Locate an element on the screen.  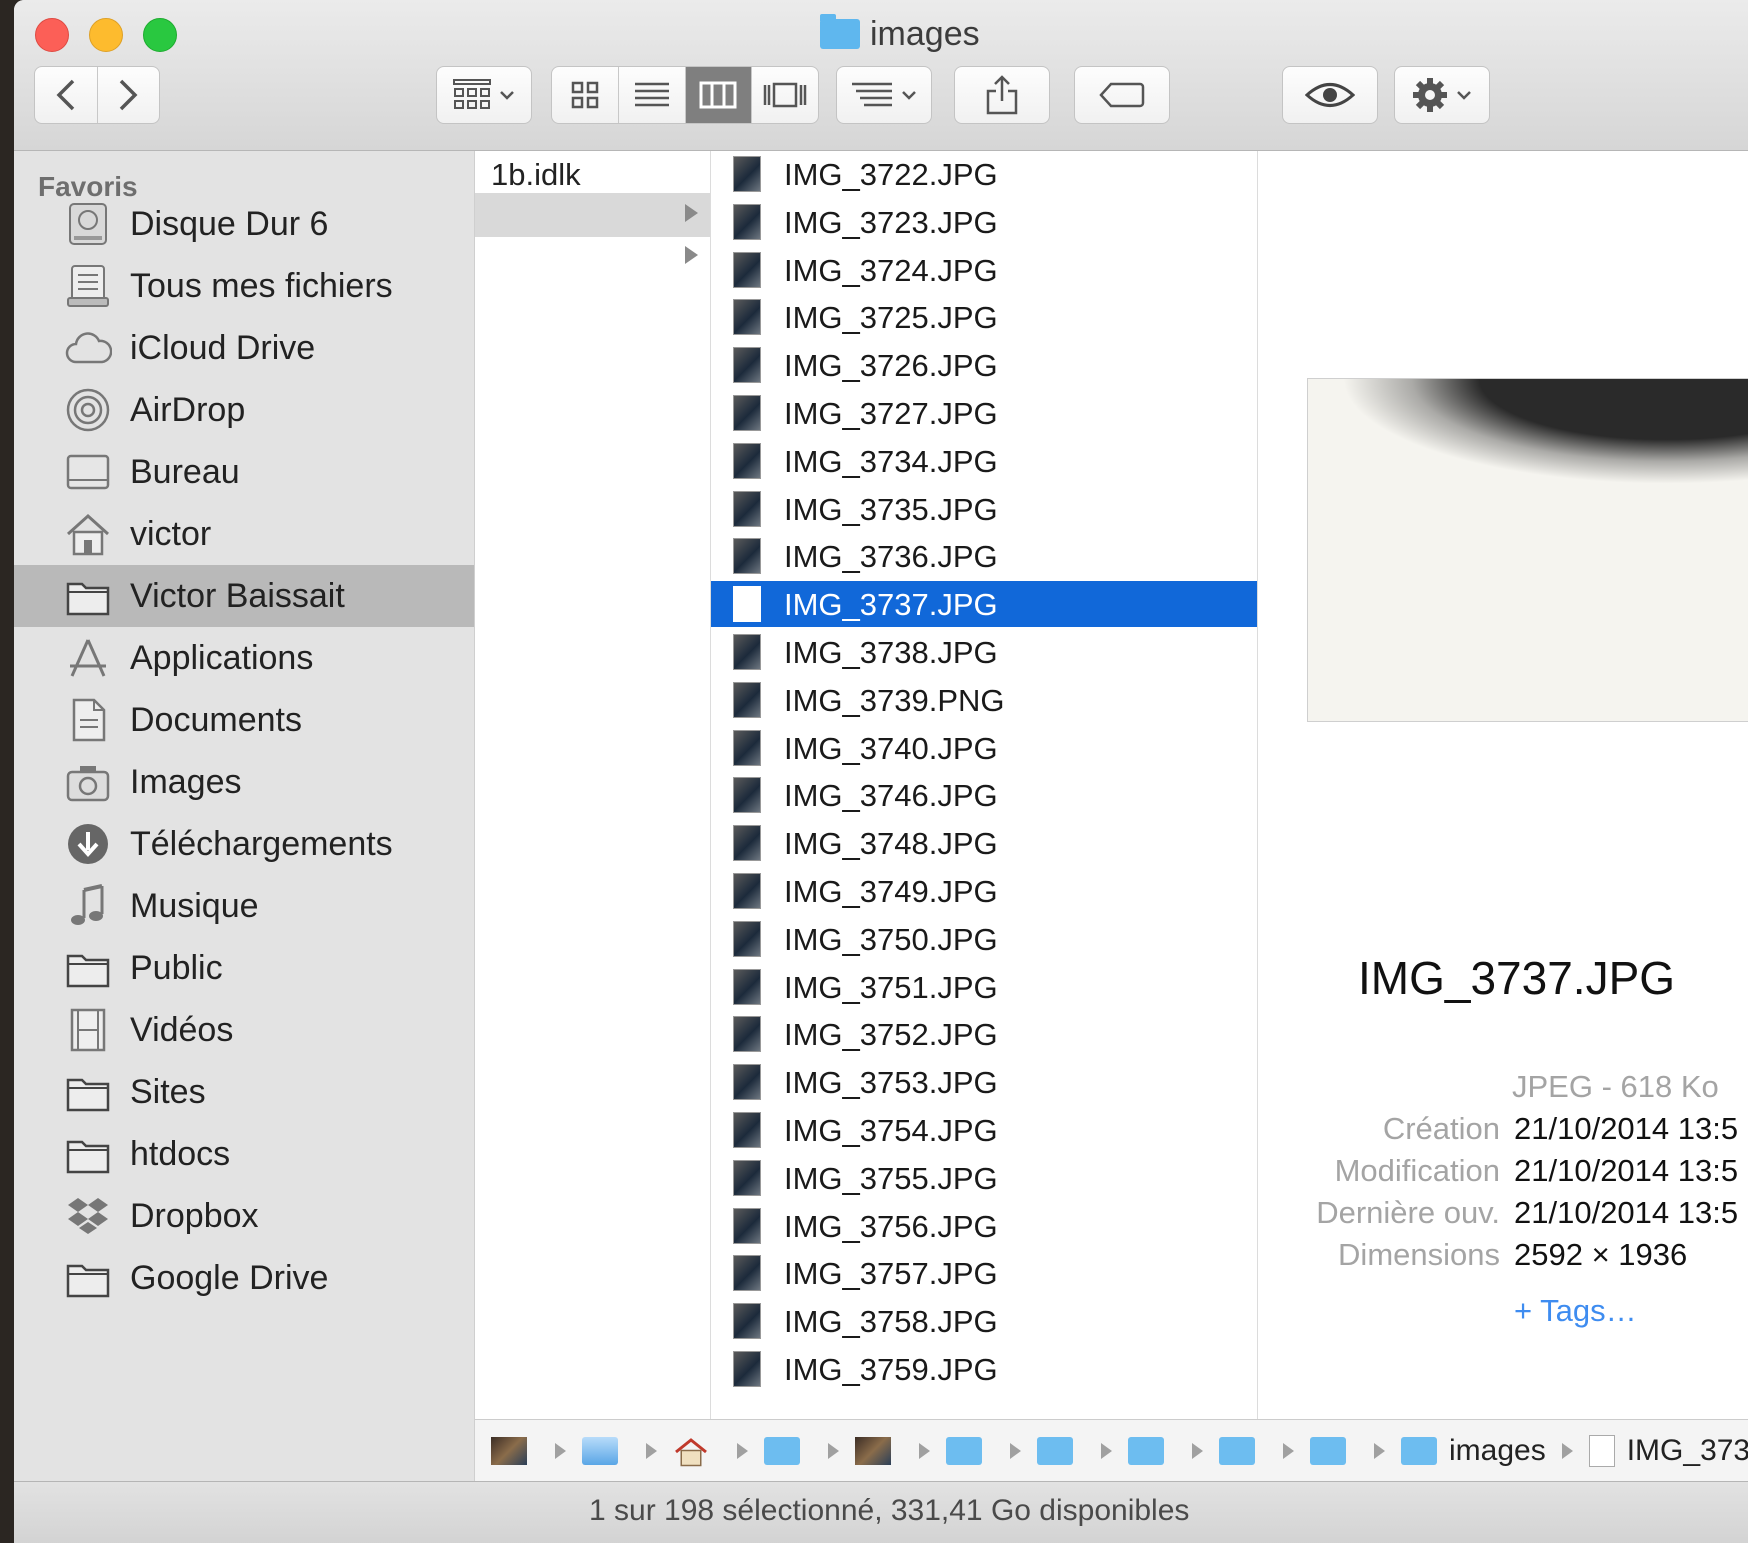
home-icon is located at coordinates (88, 534).